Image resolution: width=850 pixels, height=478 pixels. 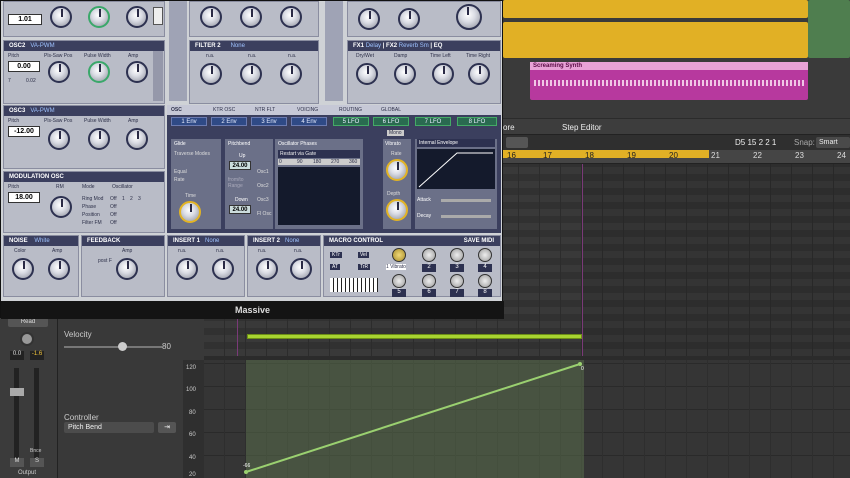 What do you see at coordinates (23, 269) in the screenshot?
I see `noise-color-knob` at bounding box center [23, 269].